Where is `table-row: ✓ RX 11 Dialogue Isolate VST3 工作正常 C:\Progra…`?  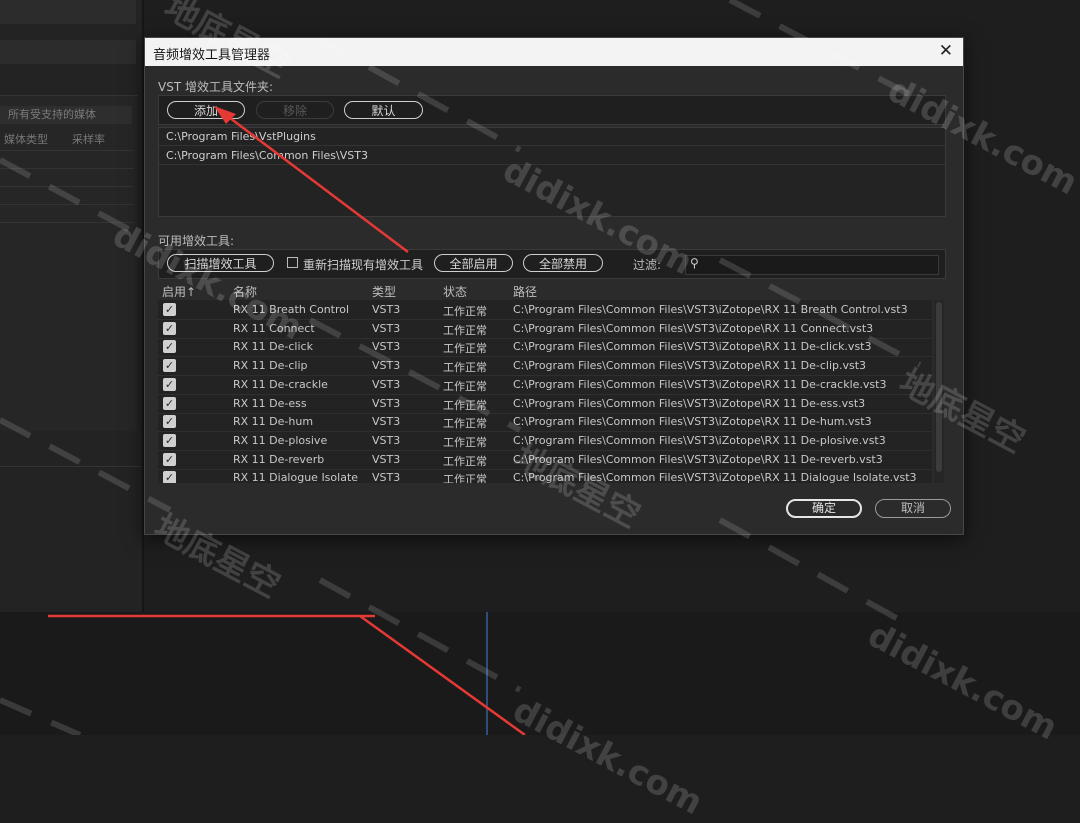
table-row: ✓ RX 11 Dialogue Isolate VST3 工作正常 C:\Progra… is located at coordinates (545, 475).